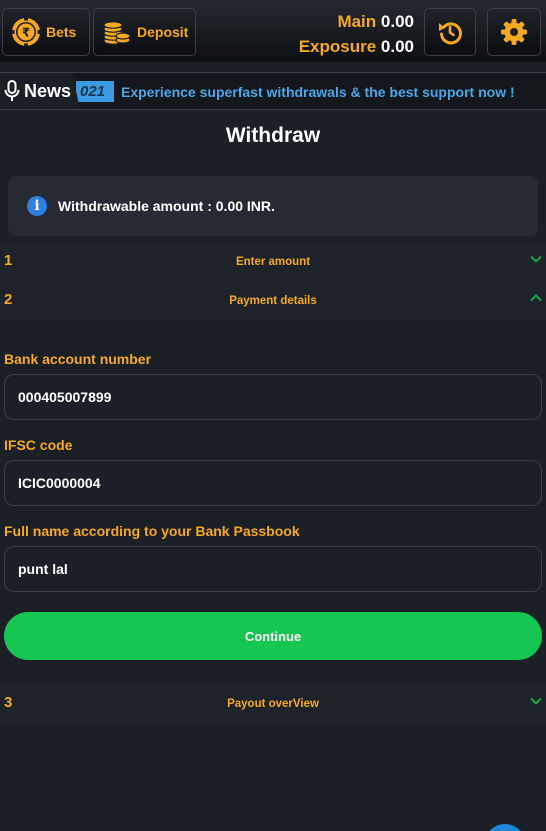 This screenshot has width=546, height=831. I want to click on deposit-label: Deposit, so click(163, 32).